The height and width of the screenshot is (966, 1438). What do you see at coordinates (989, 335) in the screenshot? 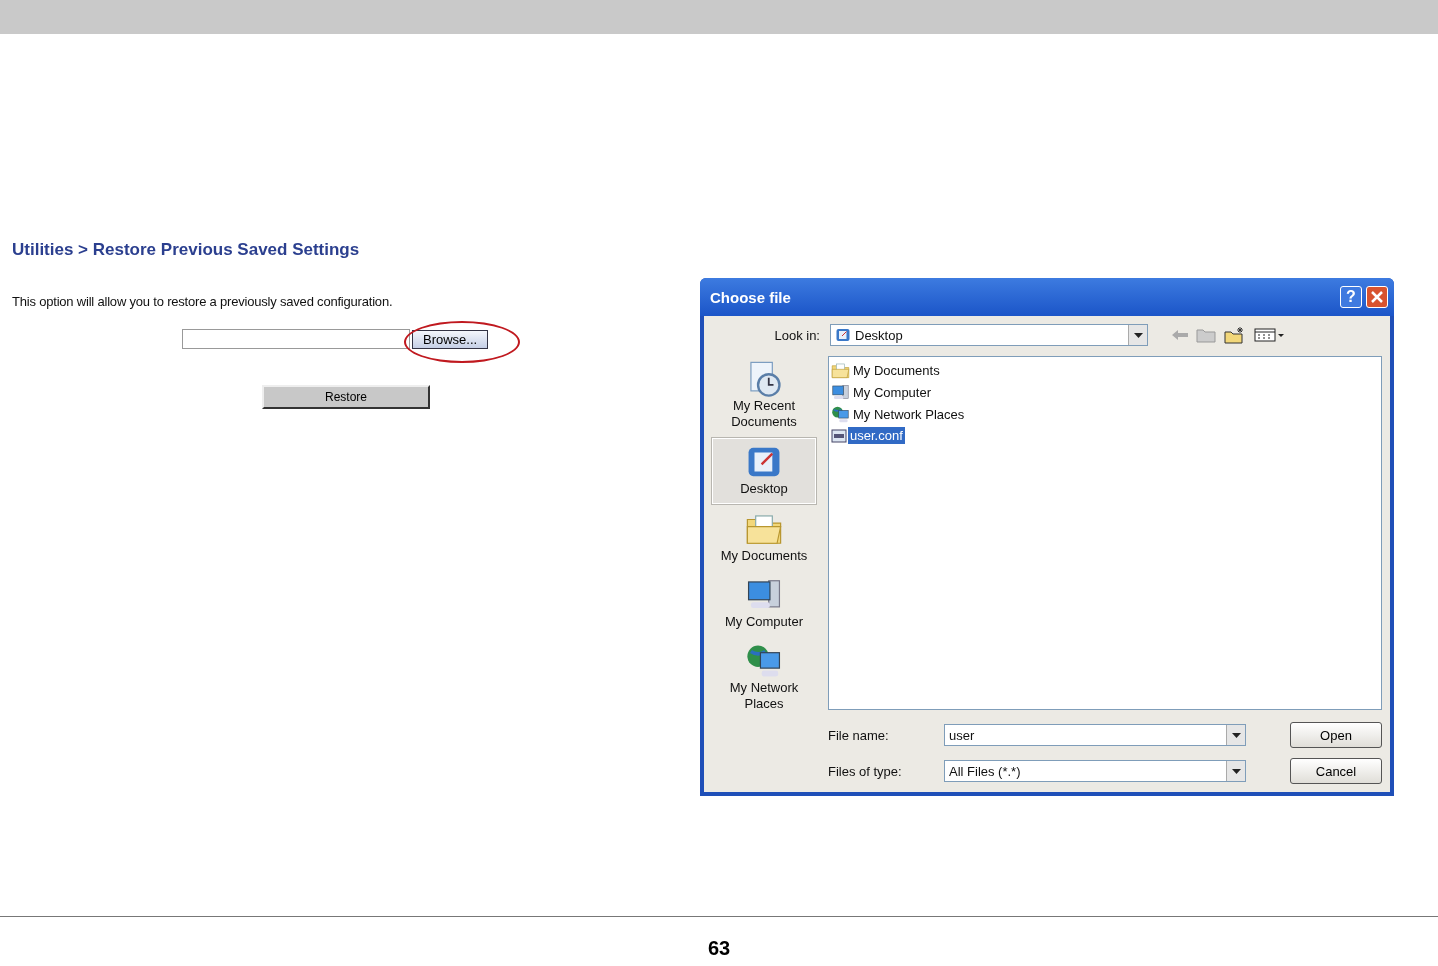
I see `look-in-dropdown: Desktop` at bounding box center [989, 335].